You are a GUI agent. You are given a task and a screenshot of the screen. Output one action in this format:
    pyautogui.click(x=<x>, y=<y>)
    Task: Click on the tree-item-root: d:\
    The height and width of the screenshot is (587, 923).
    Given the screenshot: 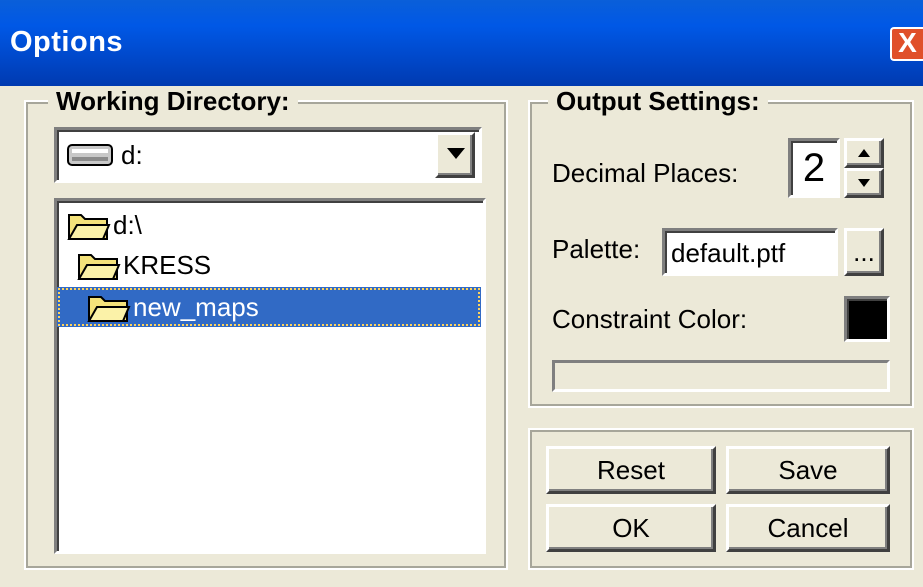 What is the action you would take?
    pyautogui.click(x=104, y=225)
    